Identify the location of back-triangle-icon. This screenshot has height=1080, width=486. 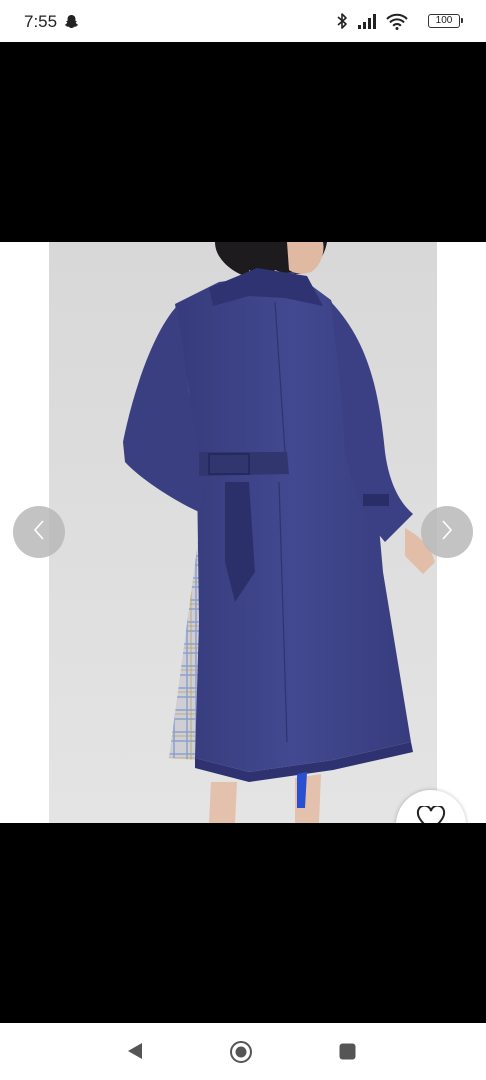
(135, 1053).